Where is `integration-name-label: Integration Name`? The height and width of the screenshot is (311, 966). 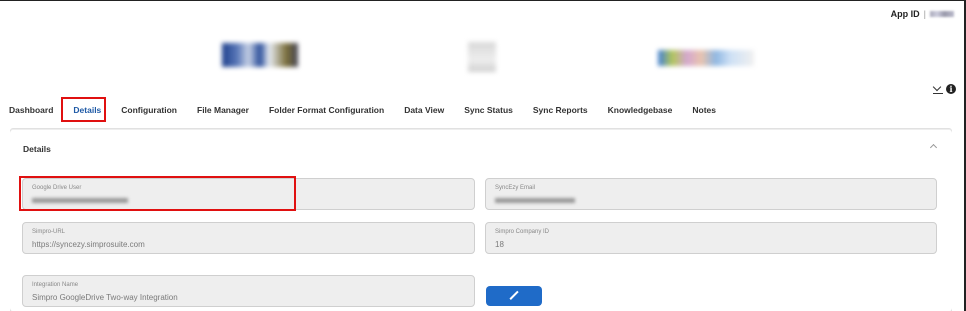
integration-name-label: Integration Name is located at coordinates (55, 285).